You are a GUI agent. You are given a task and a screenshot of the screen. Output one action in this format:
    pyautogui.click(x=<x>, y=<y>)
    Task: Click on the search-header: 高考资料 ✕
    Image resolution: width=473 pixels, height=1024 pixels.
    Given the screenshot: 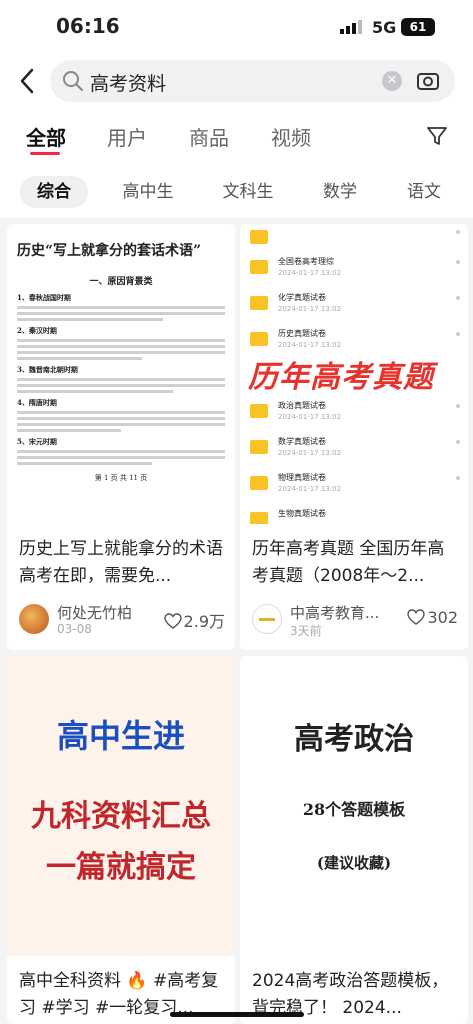 What is the action you would take?
    pyautogui.click(x=236, y=82)
    